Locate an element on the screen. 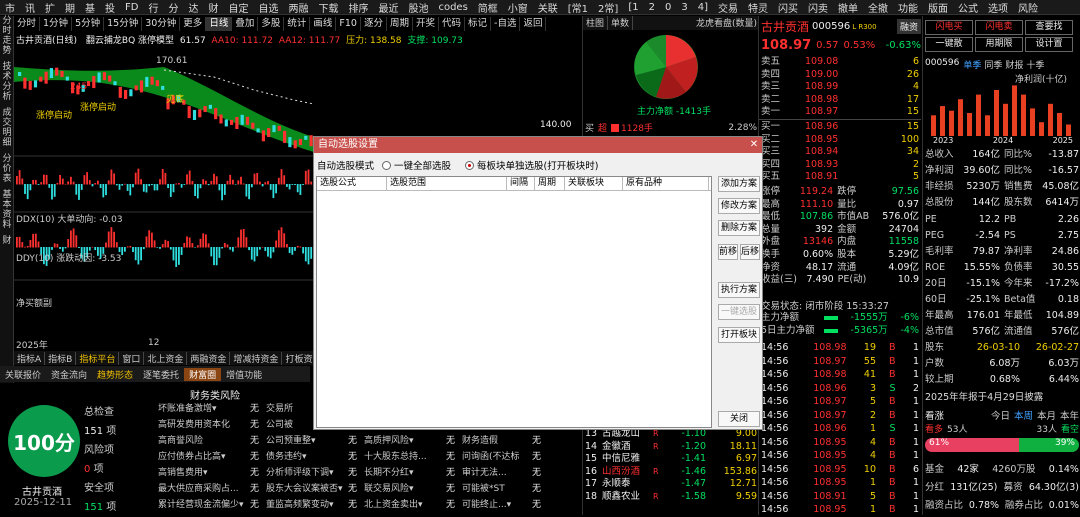 The width and height of the screenshot is (1080, 517). table-col-header: 原有品种 is located at coordinates (666, 183).